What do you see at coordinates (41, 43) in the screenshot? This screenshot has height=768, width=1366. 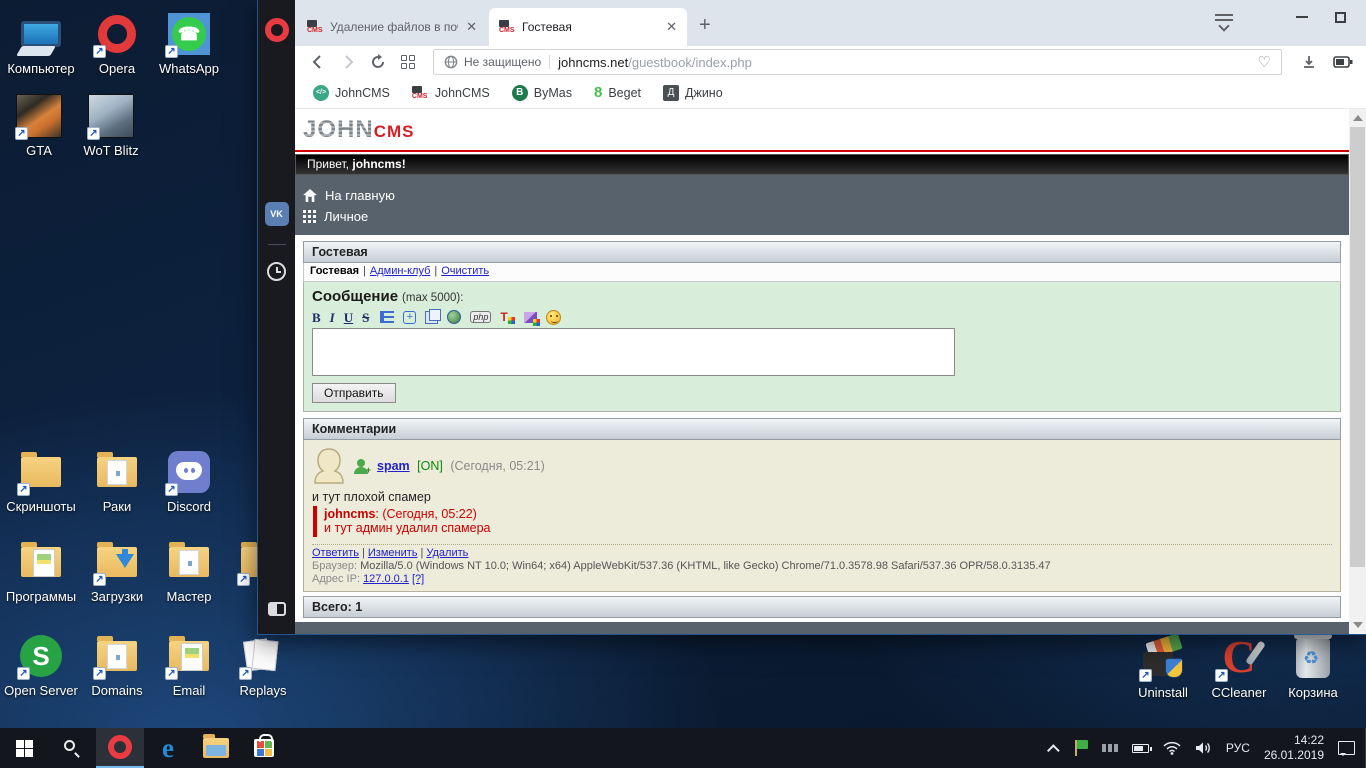 I see `desktop-icon-computer: Компьютер` at bounding box center [41, 43].